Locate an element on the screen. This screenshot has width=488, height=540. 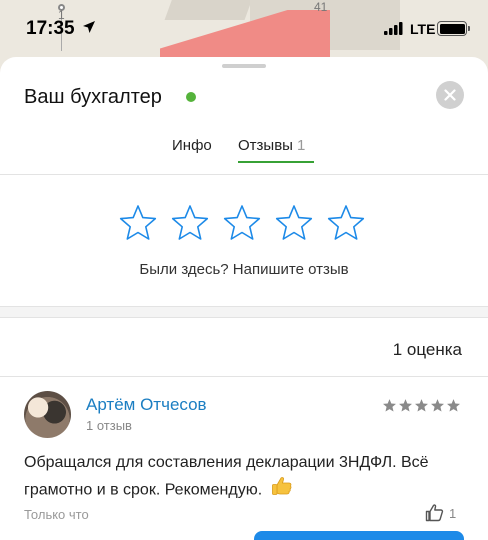
close-icon is located at coordinates (450, 95).